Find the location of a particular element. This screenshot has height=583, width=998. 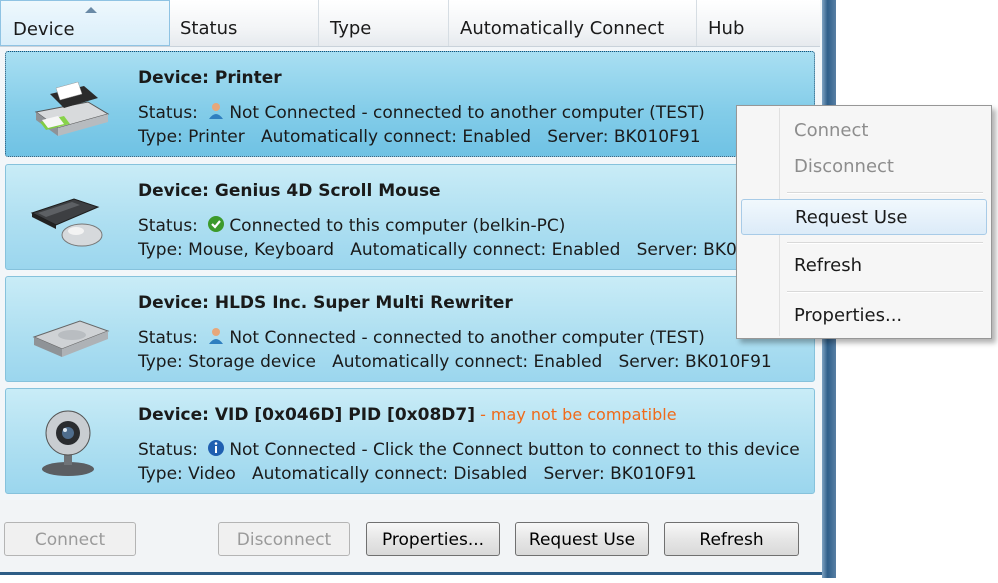

column-type: Type is located at coordinates (383, 23).